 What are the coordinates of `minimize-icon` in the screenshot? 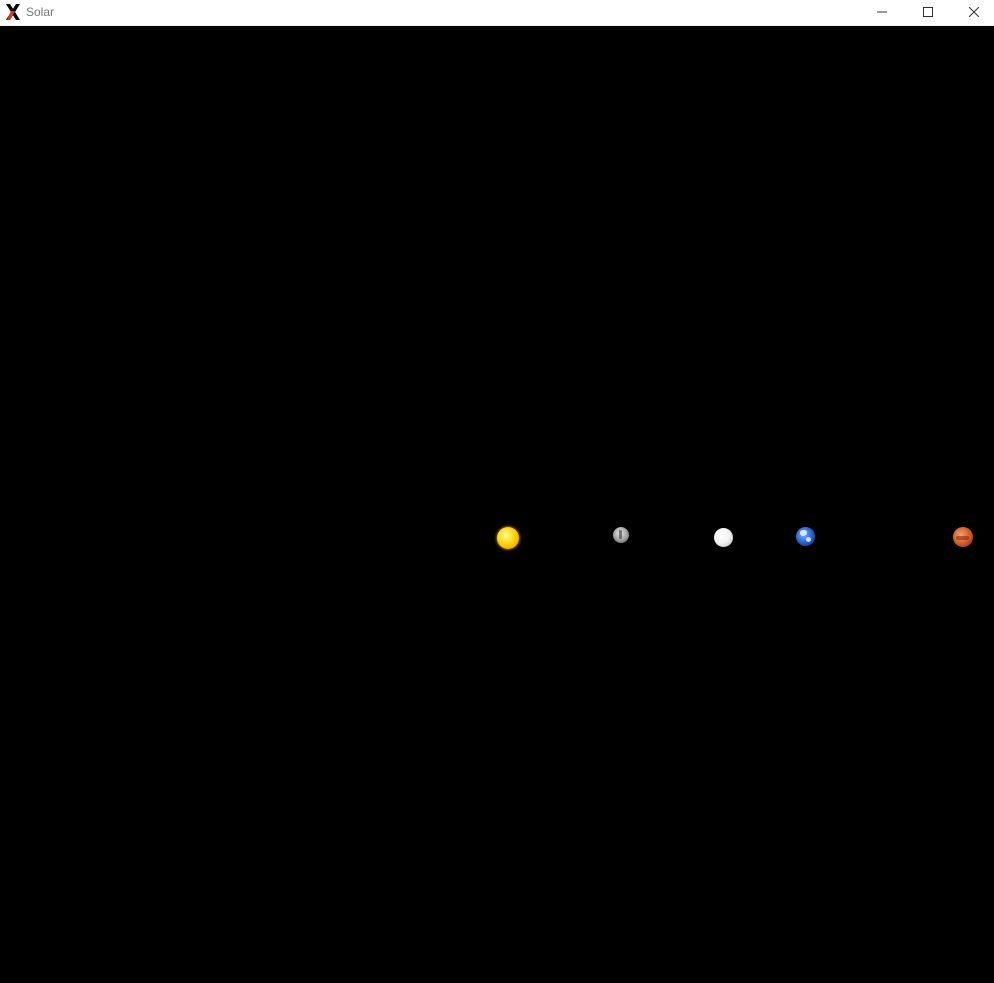 It's located at (882, 13).